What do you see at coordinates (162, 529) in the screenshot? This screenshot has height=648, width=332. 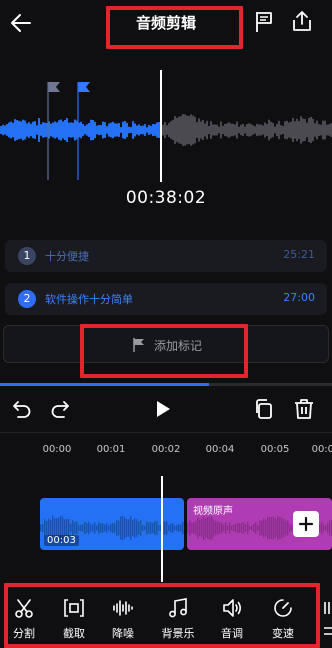 I see `timeline-playhead` at bounding box center [162, 529].